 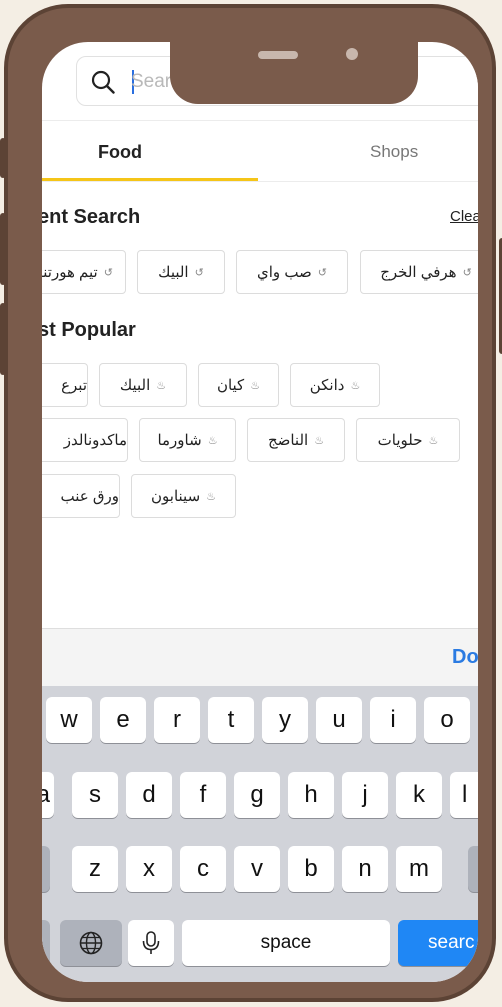 What do you see at coordinates (103, 82) in the screenshot?
I see `search-icon` at bounding box center [103, 82].